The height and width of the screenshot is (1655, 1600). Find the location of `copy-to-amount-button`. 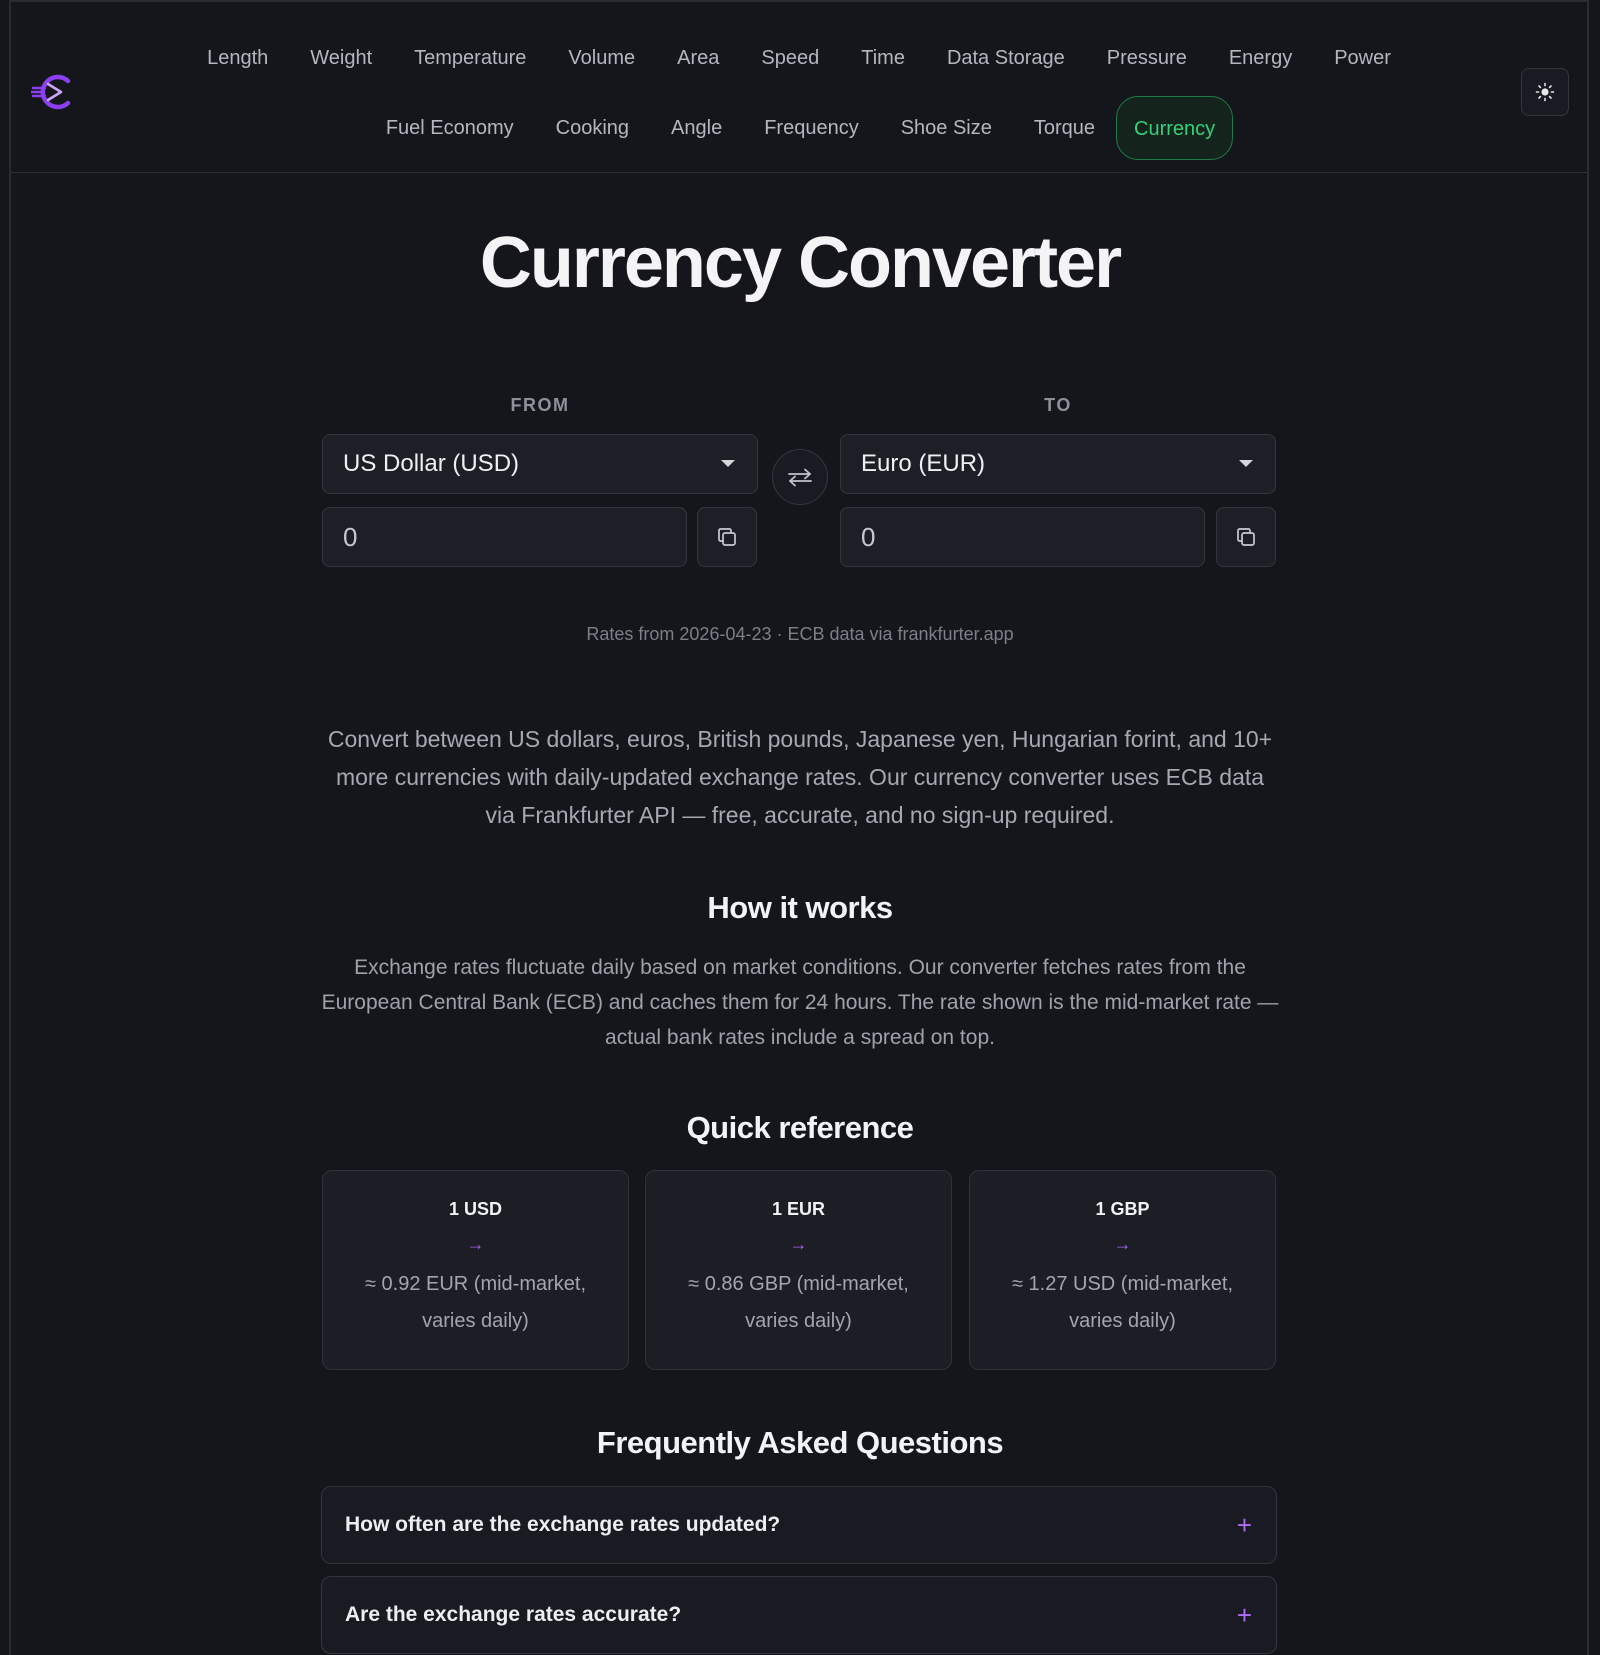

copy-to-amount-button is located at coordinates (1246, 537).